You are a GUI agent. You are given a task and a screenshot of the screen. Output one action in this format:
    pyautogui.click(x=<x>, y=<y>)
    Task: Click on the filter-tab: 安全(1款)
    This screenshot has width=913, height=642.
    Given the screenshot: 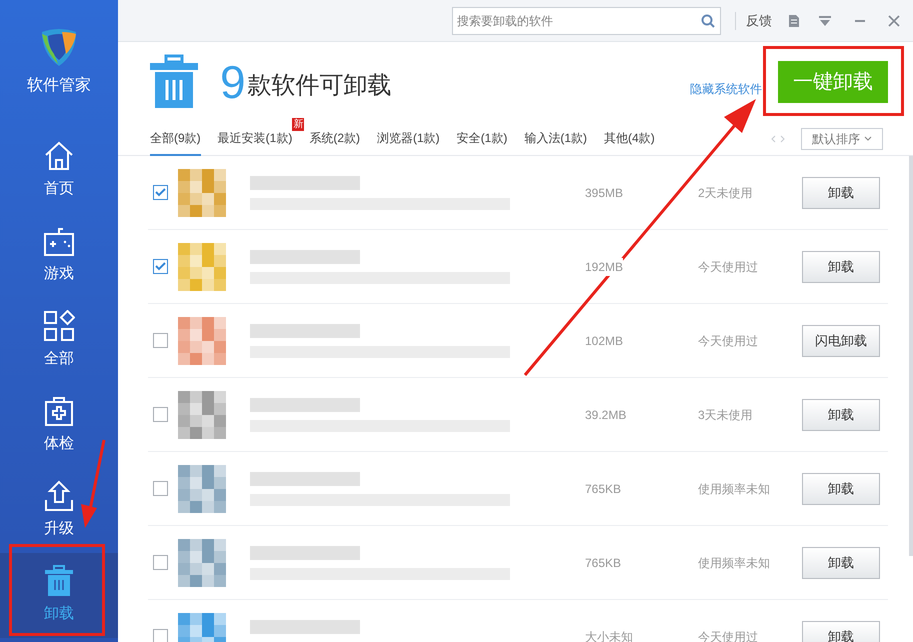 What is the action you would take?
    pyautogui.click(x=482, y=139)
    